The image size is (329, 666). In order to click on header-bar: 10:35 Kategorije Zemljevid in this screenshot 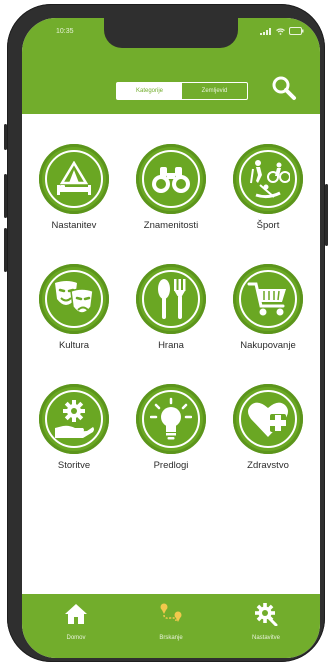, I will do `click(171, 66)`.